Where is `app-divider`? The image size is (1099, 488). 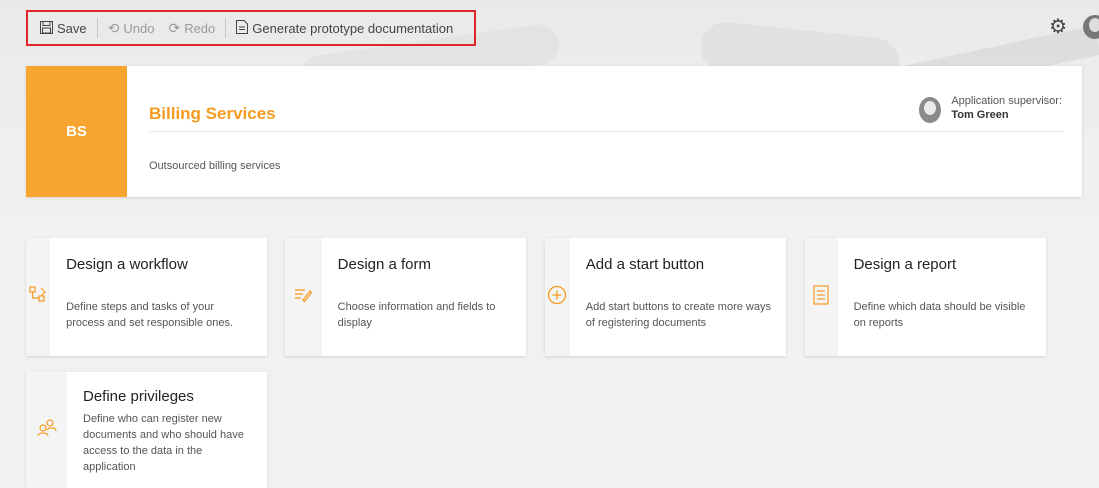
app-divider is located at coordinates (606, 131).